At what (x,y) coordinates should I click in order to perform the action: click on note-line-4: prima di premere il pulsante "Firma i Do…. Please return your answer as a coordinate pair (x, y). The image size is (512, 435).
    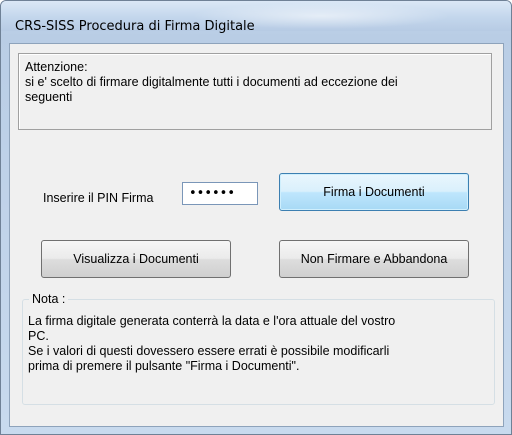
    Looking at the image, I should click on (164, 366).